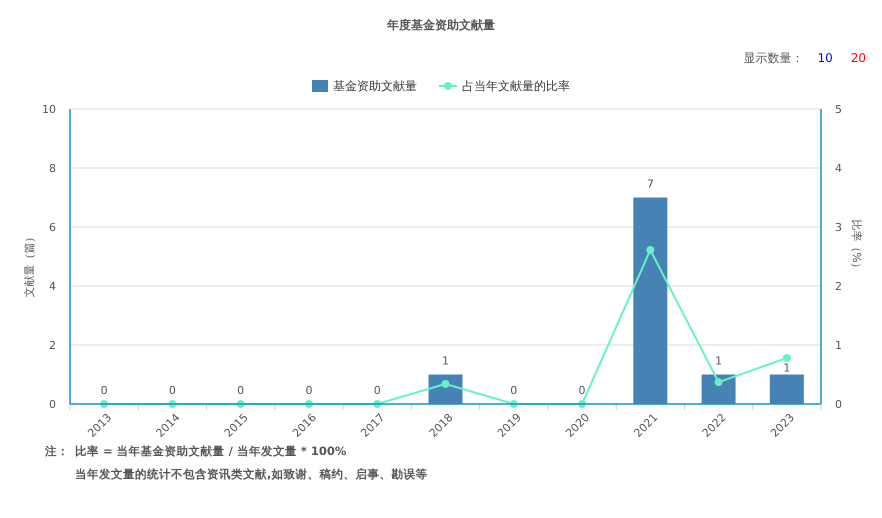 This screenshot has height=518, width=882. What do you see at coordinates (838, 227) in the screenshot?
I see `axis-tick-label: 3` at bounding box center [838, 227].